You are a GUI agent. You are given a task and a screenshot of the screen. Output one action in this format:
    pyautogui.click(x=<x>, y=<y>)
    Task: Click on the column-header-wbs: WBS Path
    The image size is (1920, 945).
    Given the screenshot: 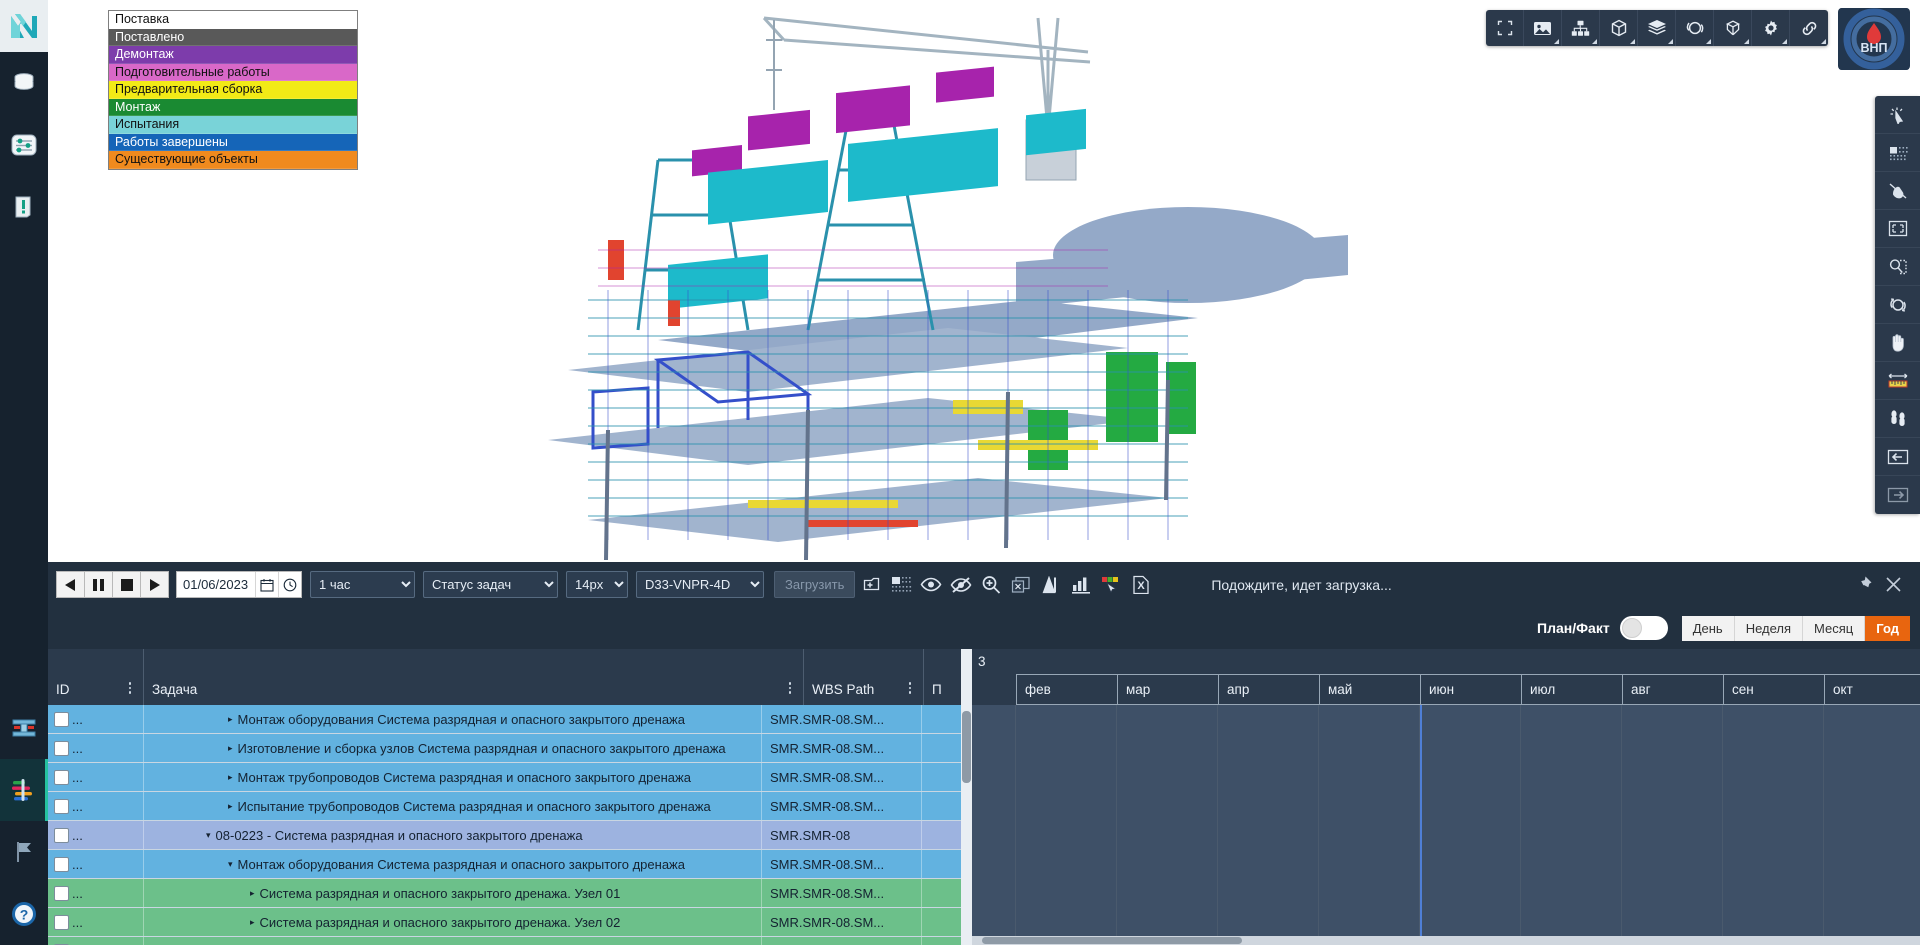 What is the action you would take?
    pyautogui.click(x=864, y=677)
    